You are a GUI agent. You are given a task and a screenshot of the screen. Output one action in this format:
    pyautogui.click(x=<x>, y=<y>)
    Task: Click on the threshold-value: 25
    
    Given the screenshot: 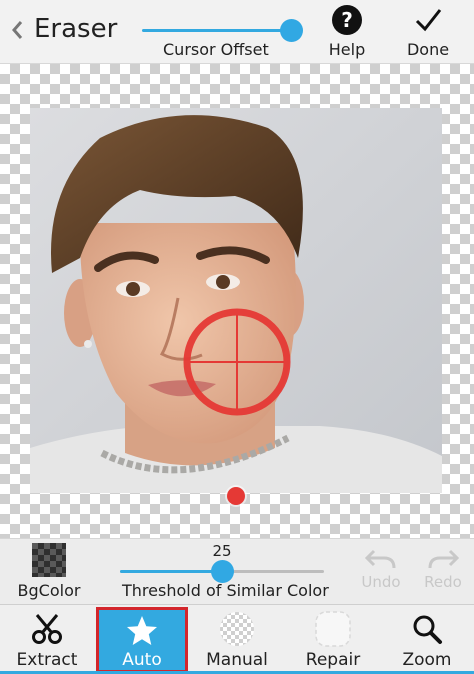 What is the action you would take?
    pyautogui.click(x=222, y=551)
    